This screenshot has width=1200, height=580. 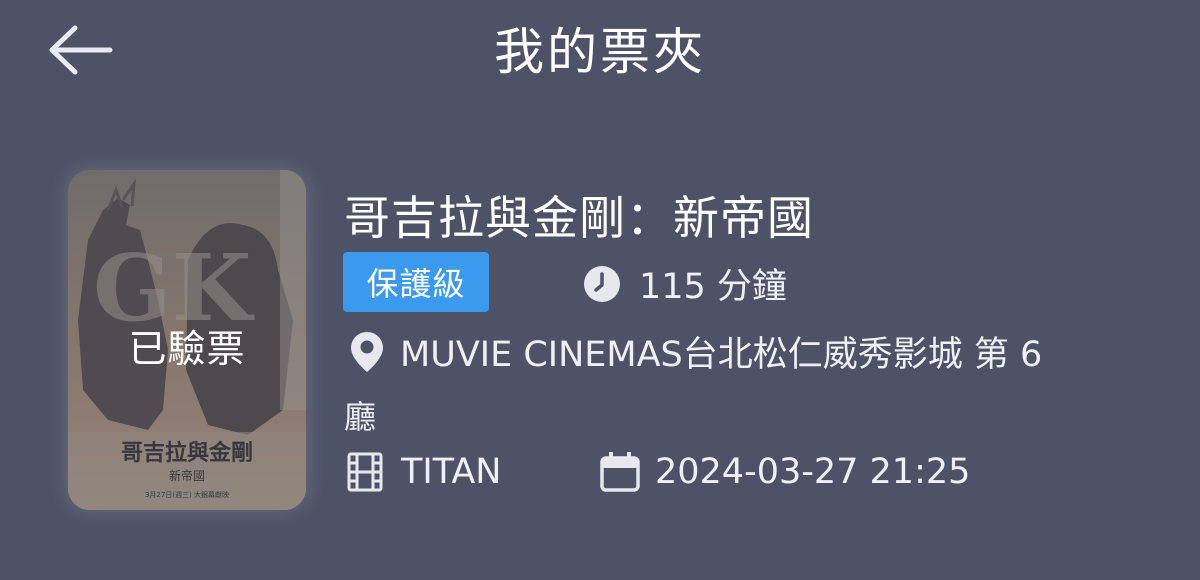 What do you see at coordinates (367, 352) in the screenshot?
I see `map-pin-icon` at bounding box center [367, 352].